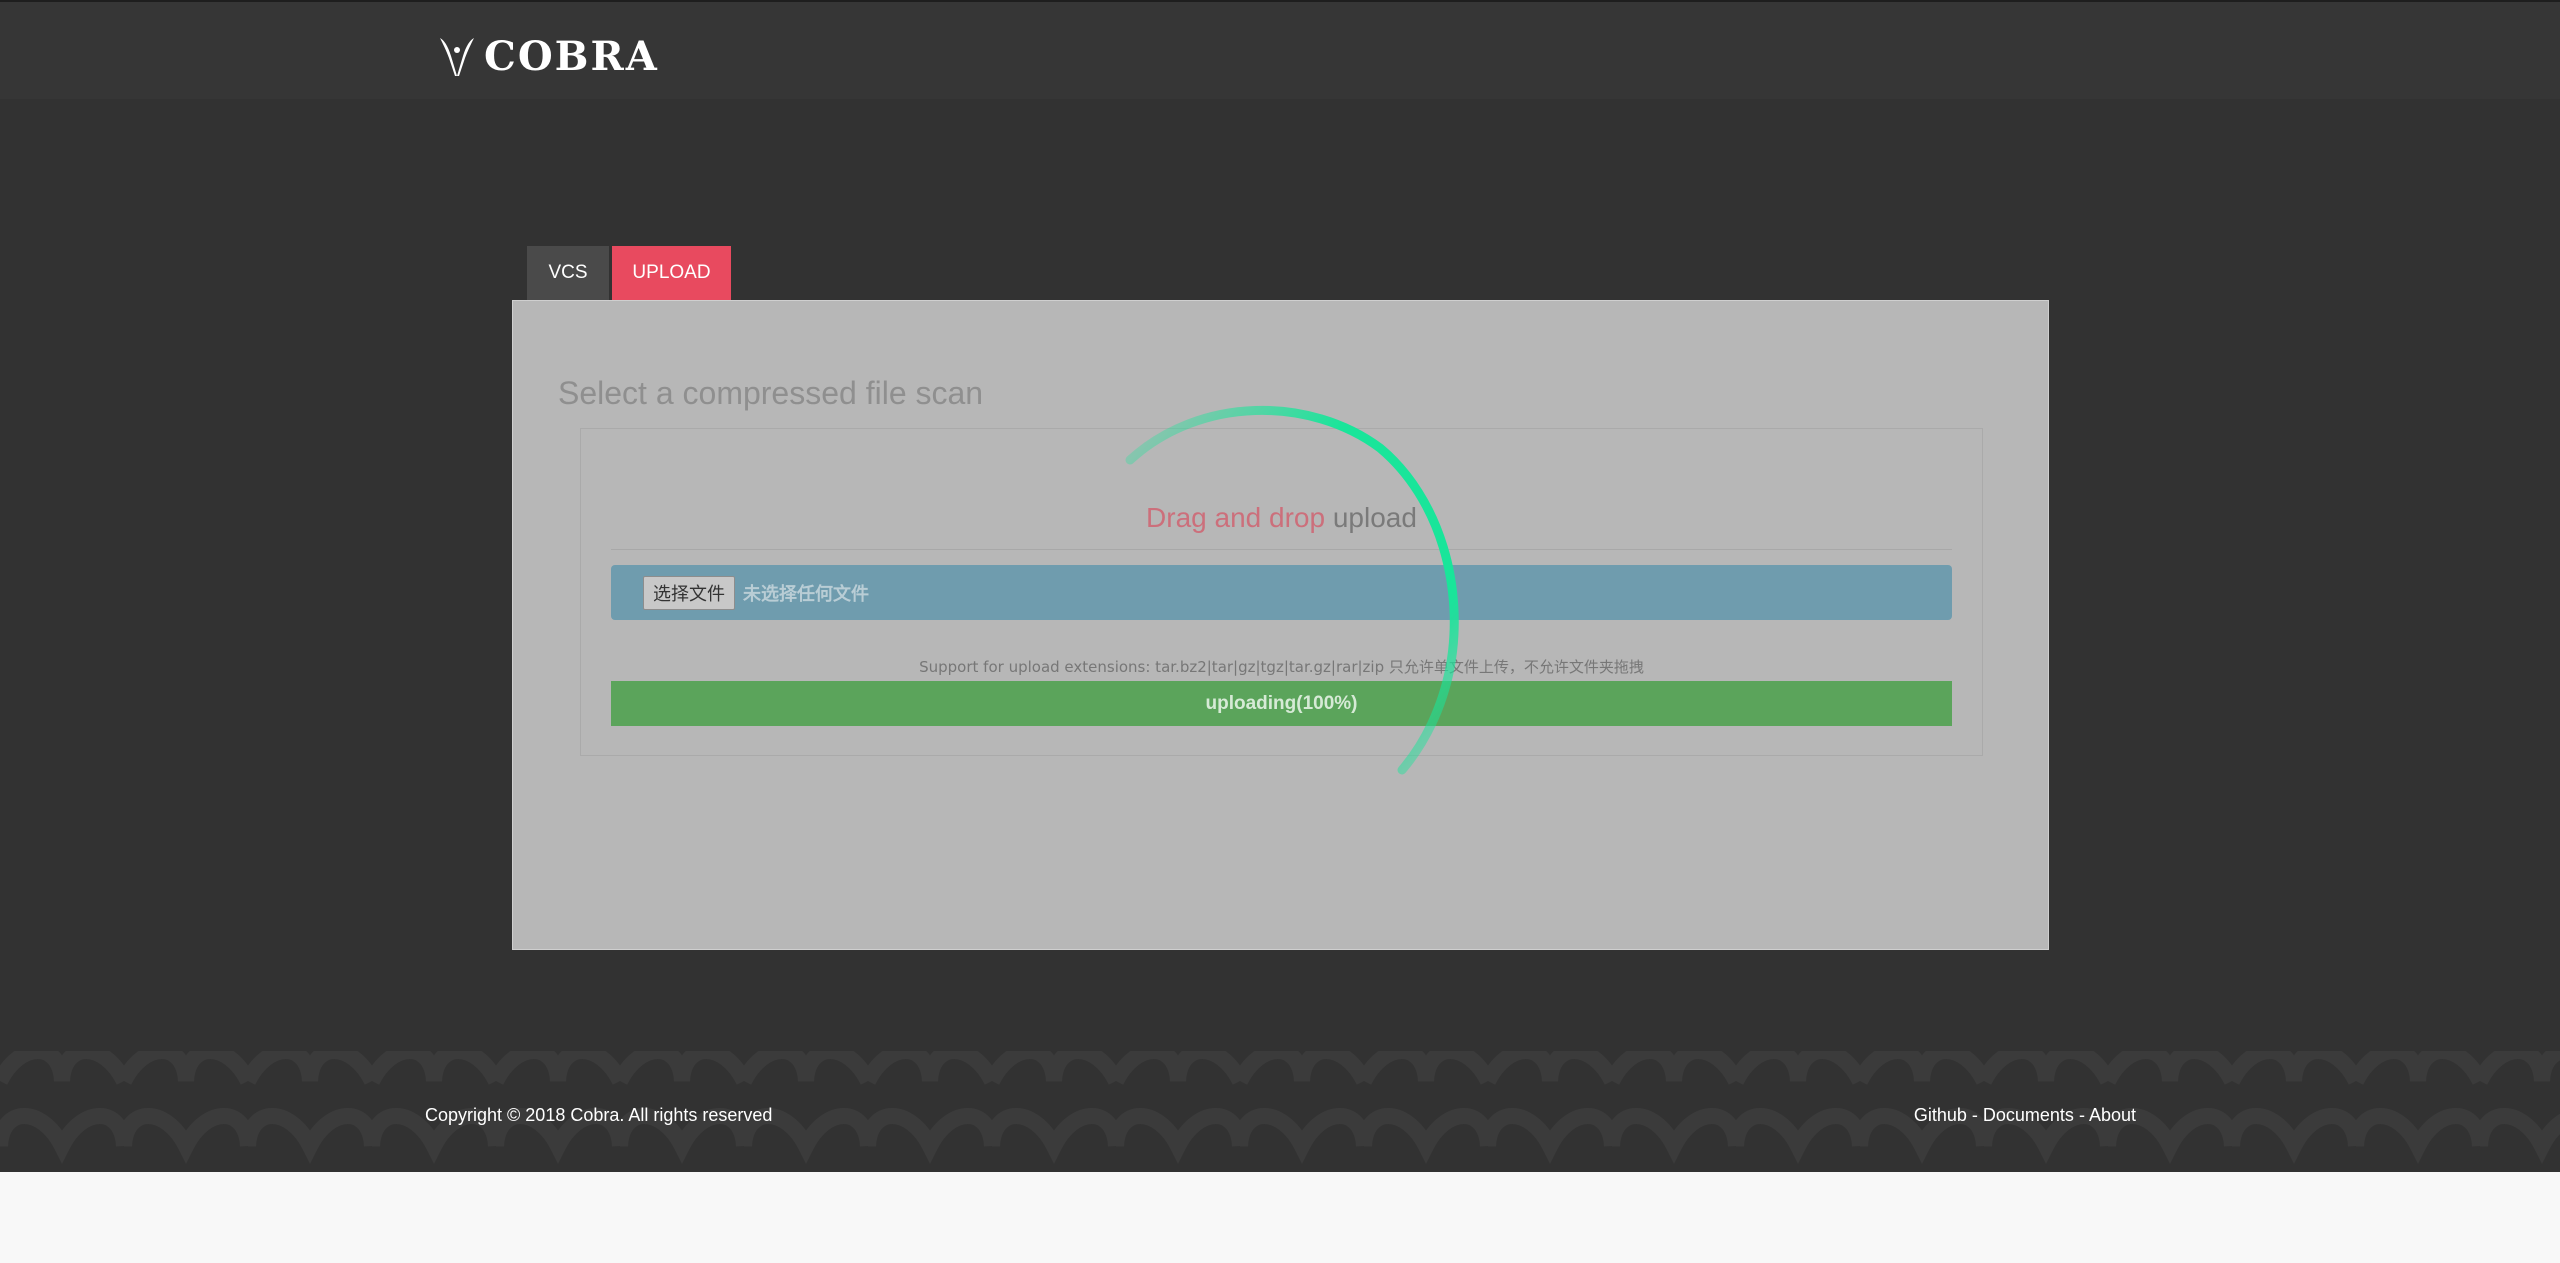 The image size is (2560, 1263). I want to click on drop-instructions: Drag and drop upload, so click(1281, 518).